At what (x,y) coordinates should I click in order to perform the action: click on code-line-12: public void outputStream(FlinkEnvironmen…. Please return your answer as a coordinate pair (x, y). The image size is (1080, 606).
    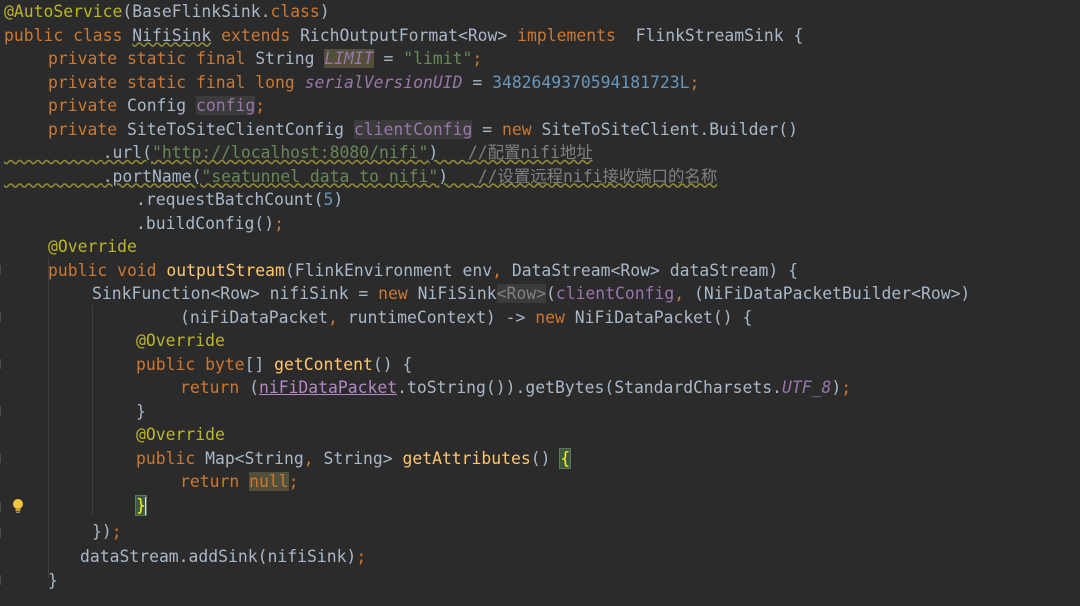
    Looking at the image, I should click on (423, 270).